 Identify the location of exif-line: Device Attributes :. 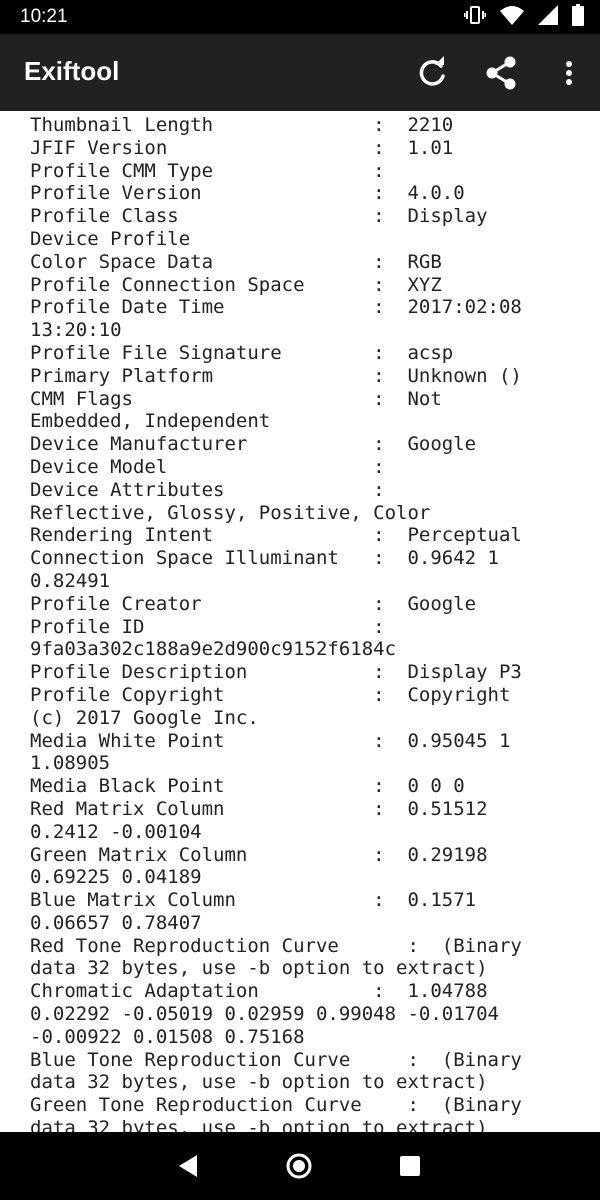
(207, 489).